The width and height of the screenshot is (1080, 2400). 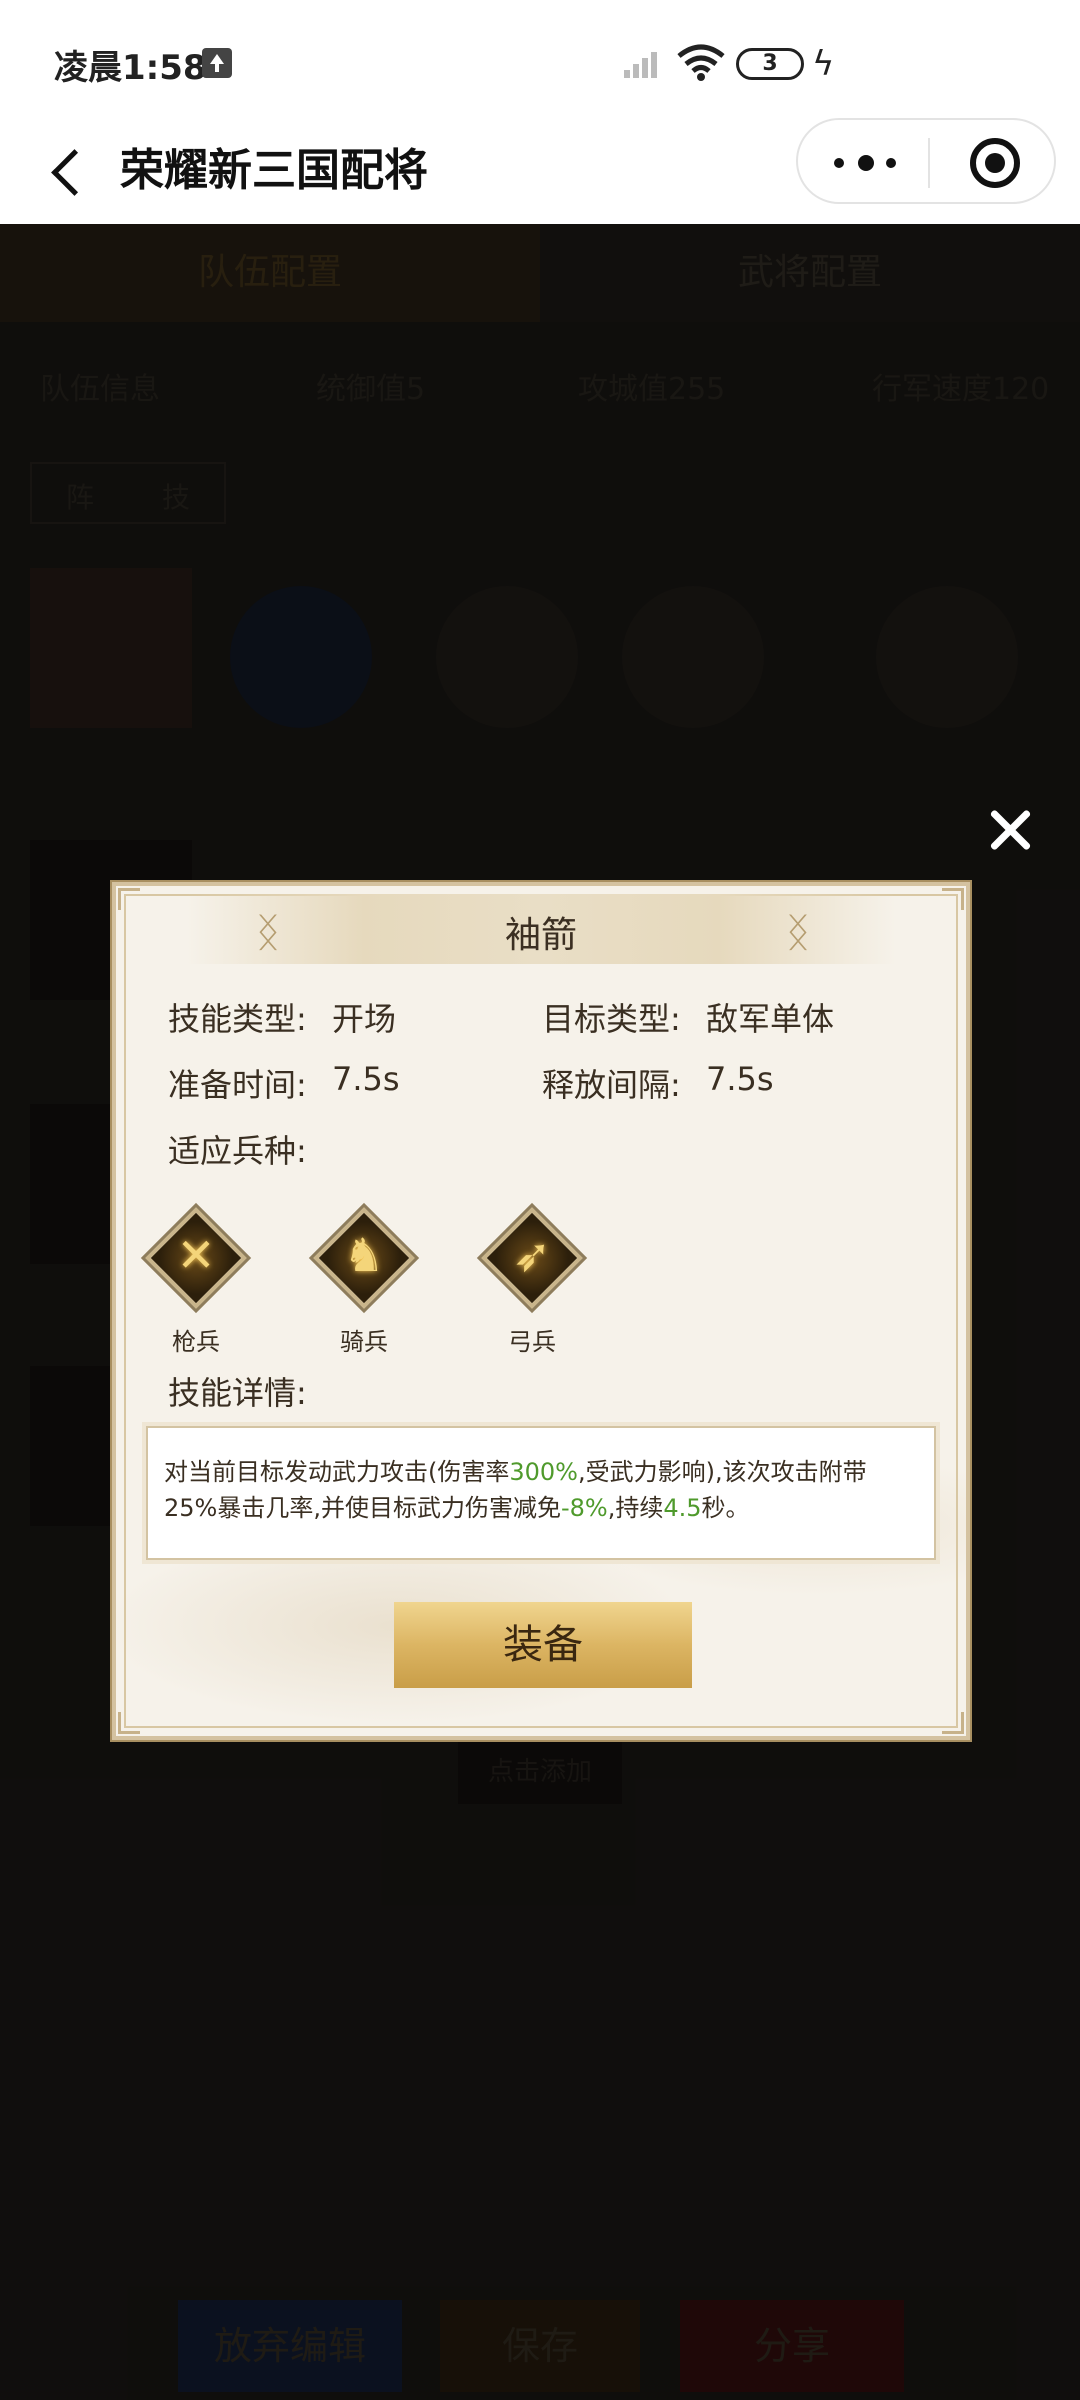 What do you see at coordinates (532, 1342) in the screenshot?
I see `troop-name: 弓兵` at bounding box center [532, 1342].